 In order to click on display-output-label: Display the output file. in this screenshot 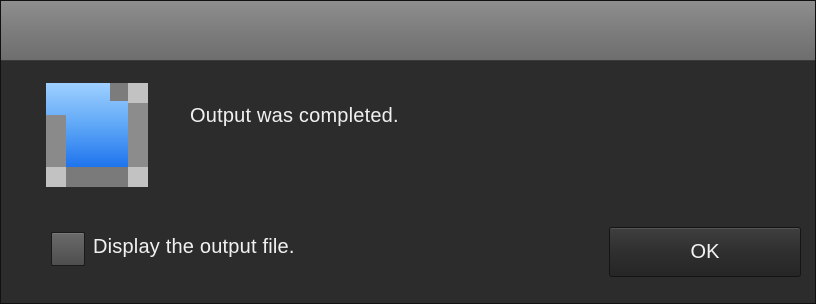, I will do `click(194, 247)`.